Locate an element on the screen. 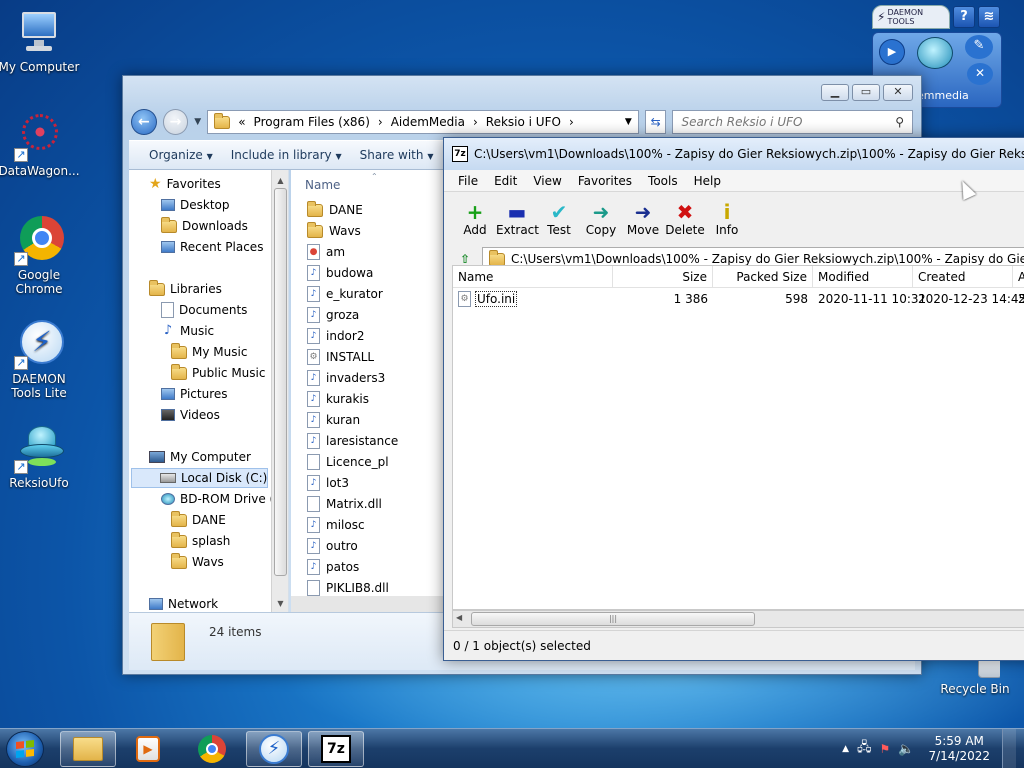 This screenshot has height=768, width=1024. taskbar-chrome-button is located at coordinates (212, 749).